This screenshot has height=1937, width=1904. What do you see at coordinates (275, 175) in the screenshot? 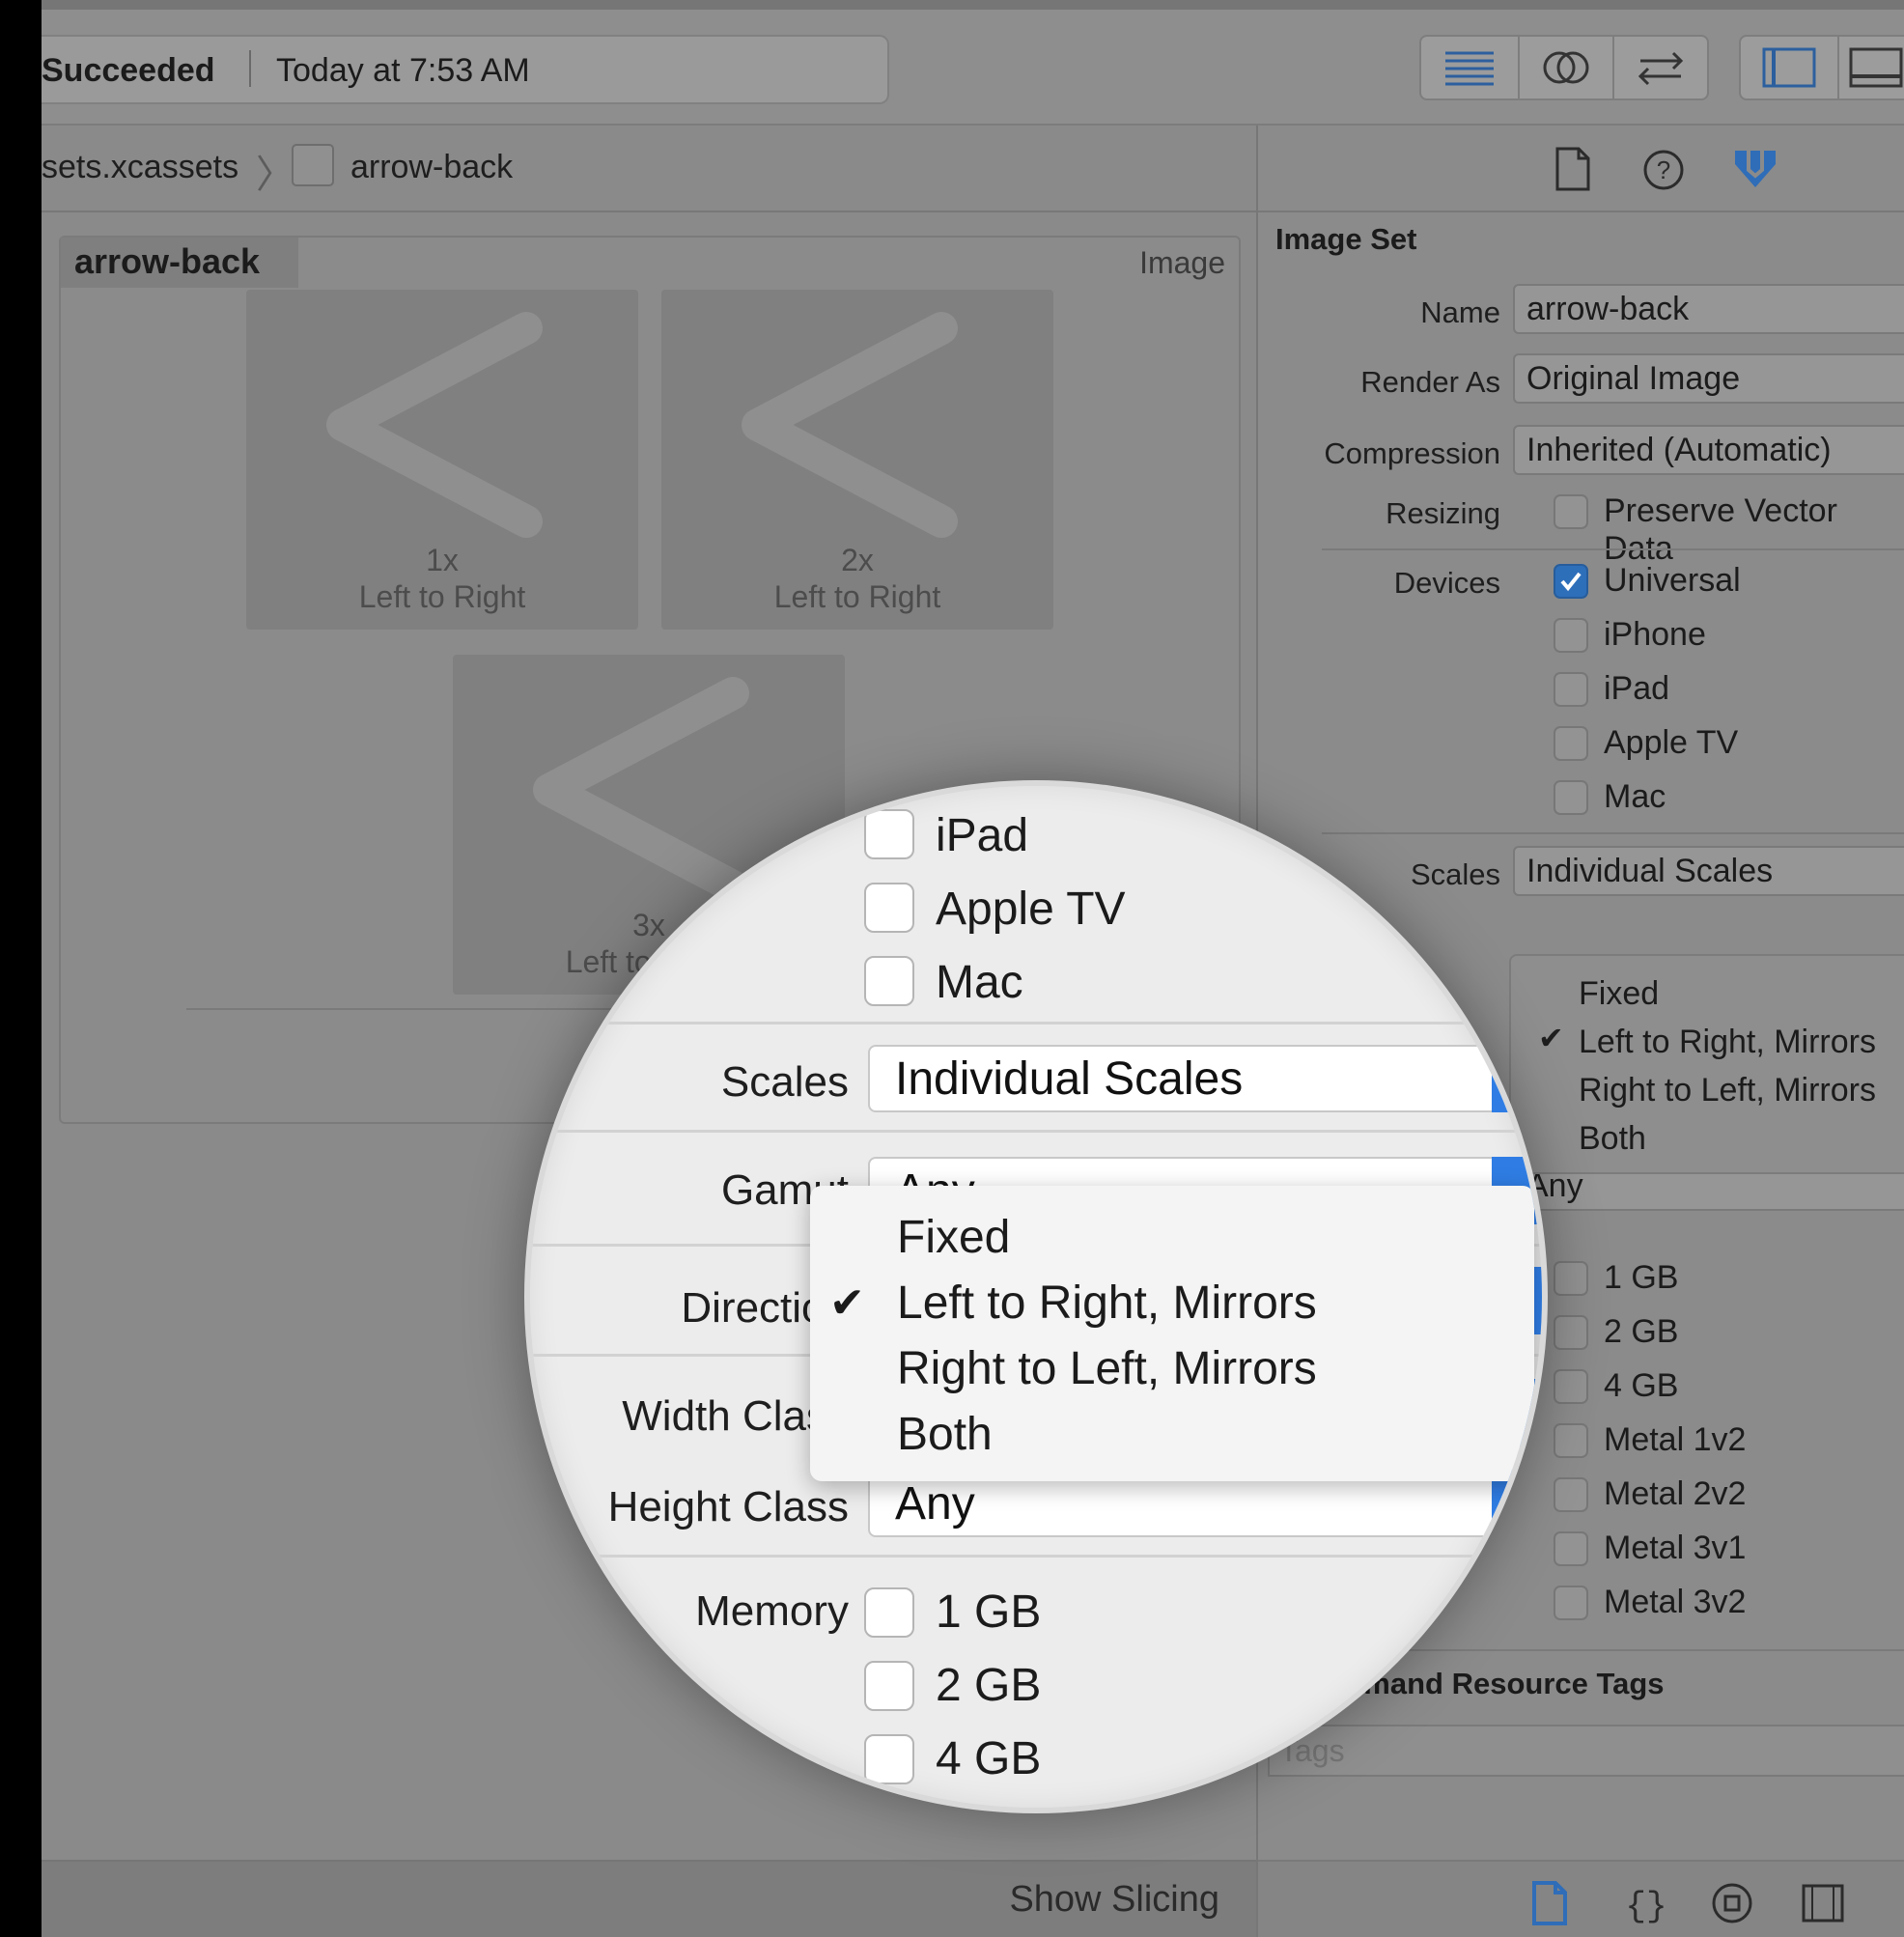
I see `breadcrumb-chevron-icon: 〉` at bounding box center [275, 175].